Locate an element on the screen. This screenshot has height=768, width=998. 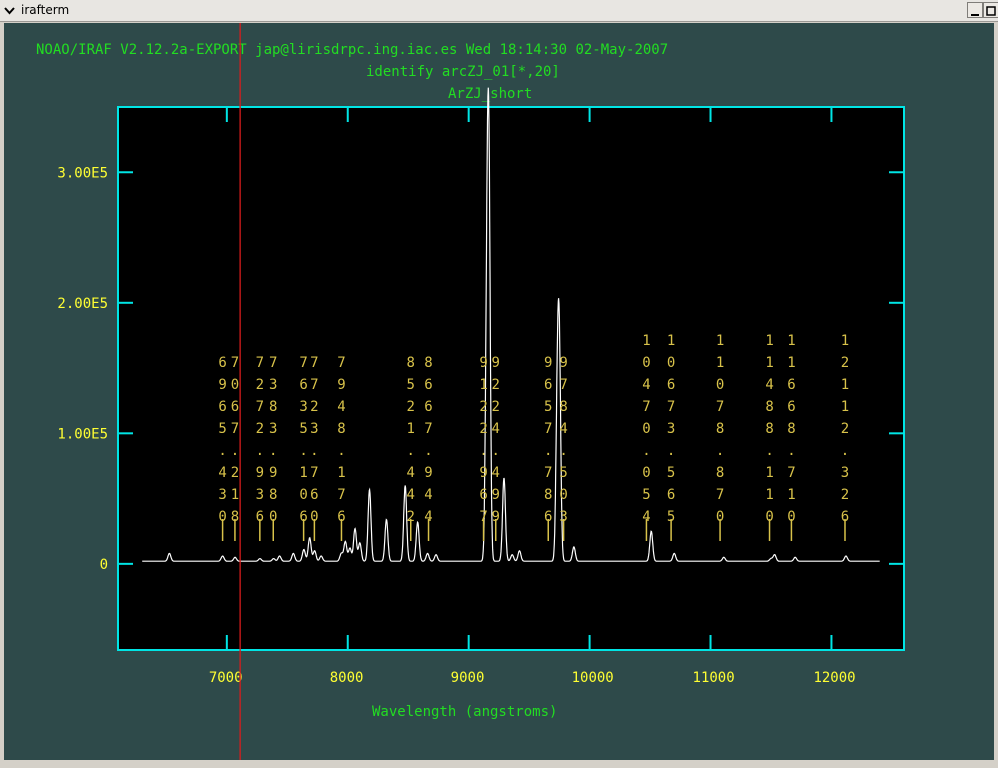
title-bar: irafterm is located at coordinates (499, 11).